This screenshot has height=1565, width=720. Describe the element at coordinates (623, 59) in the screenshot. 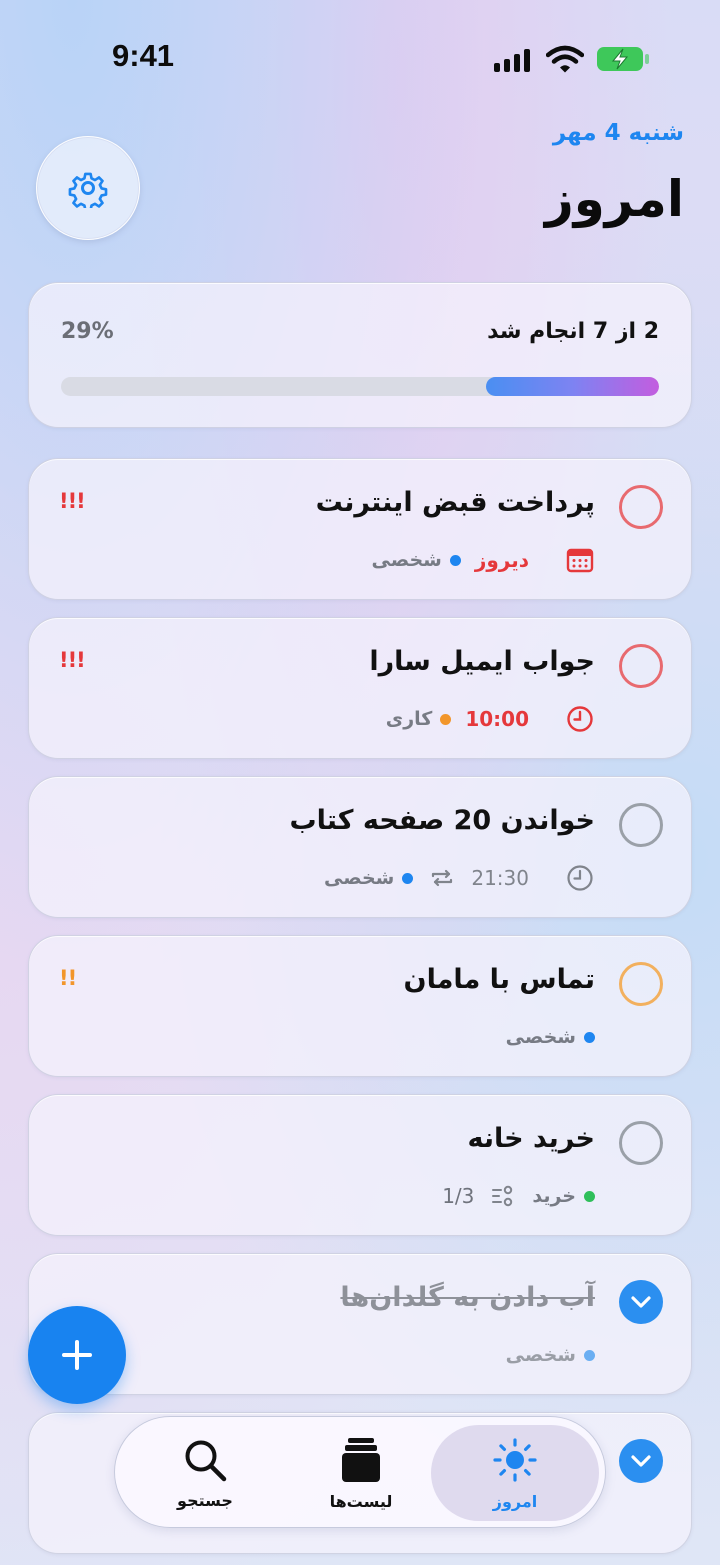

I see `battery-charging-icon` at that location.